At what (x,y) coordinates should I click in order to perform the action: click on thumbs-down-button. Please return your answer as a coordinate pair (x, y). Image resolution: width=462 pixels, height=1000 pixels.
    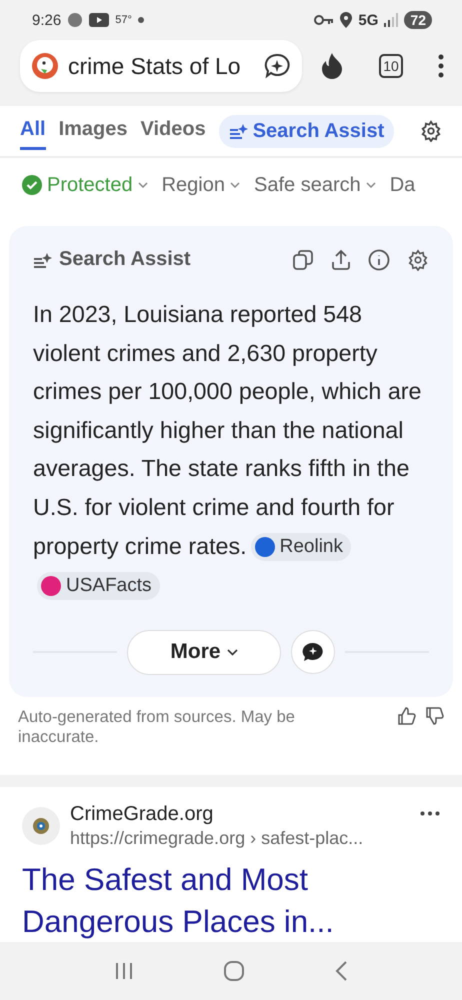
    Looking at the image, I should click on (435, 715).